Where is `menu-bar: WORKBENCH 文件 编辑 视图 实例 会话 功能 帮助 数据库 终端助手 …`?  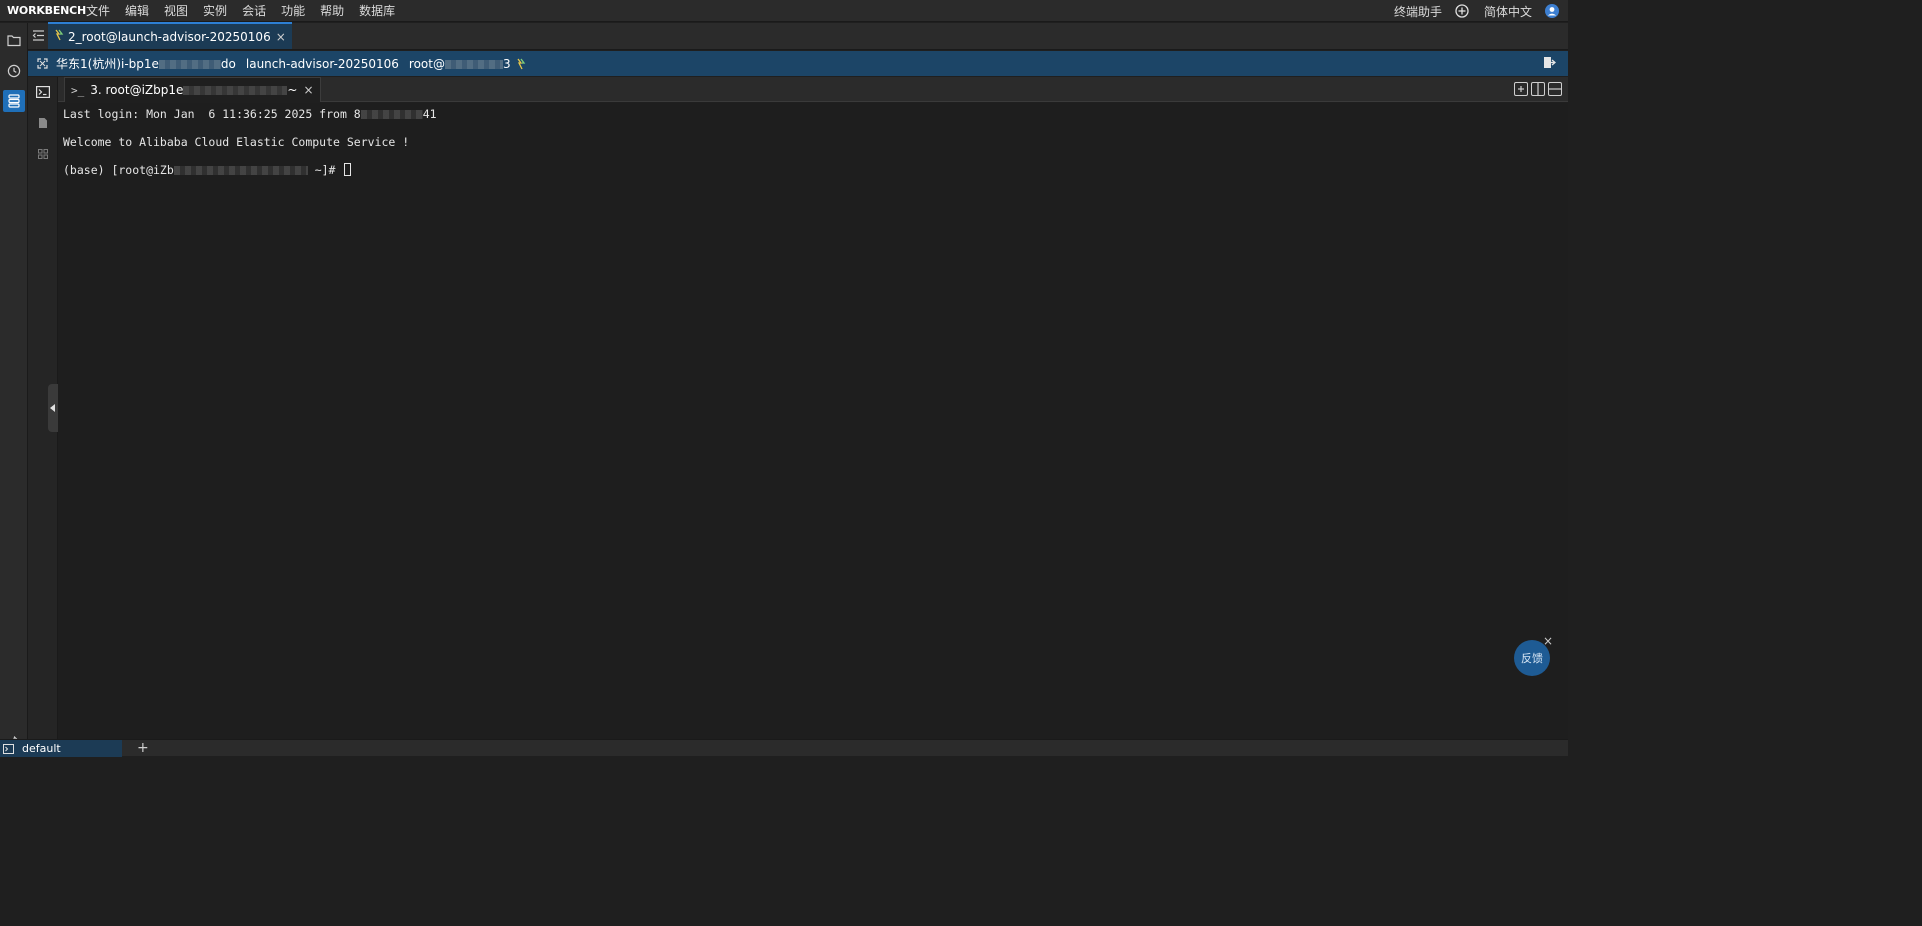 menu-bar: WORKBENCH 文件 编辑 视图 实例 会话 功能 帮助 数据库 终端助手 … is located at coordinates (784, 11).